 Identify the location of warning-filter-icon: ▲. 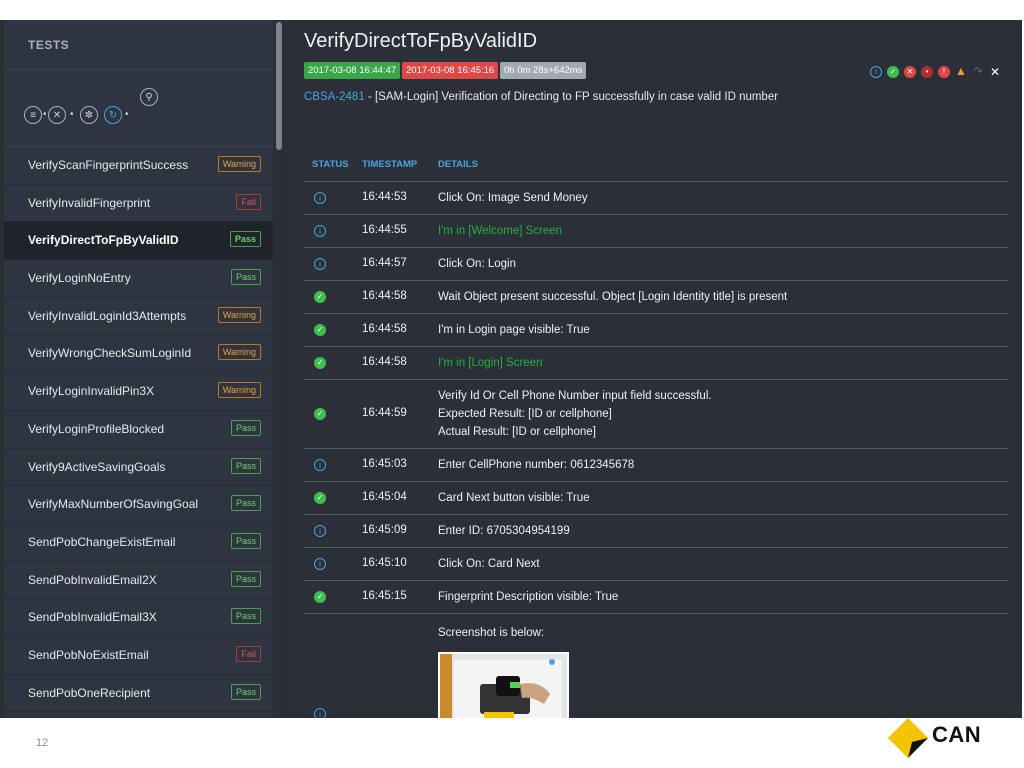
(961, 71).